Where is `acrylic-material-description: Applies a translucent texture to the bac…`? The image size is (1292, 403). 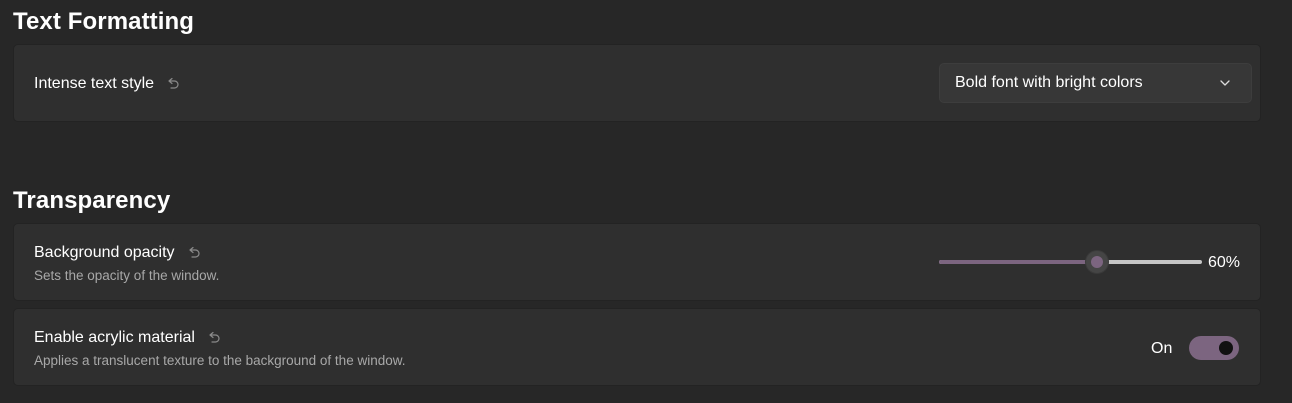
acrylic-material-description: Applies a translucent texture to the bac… is located at coordinates (220, 360).